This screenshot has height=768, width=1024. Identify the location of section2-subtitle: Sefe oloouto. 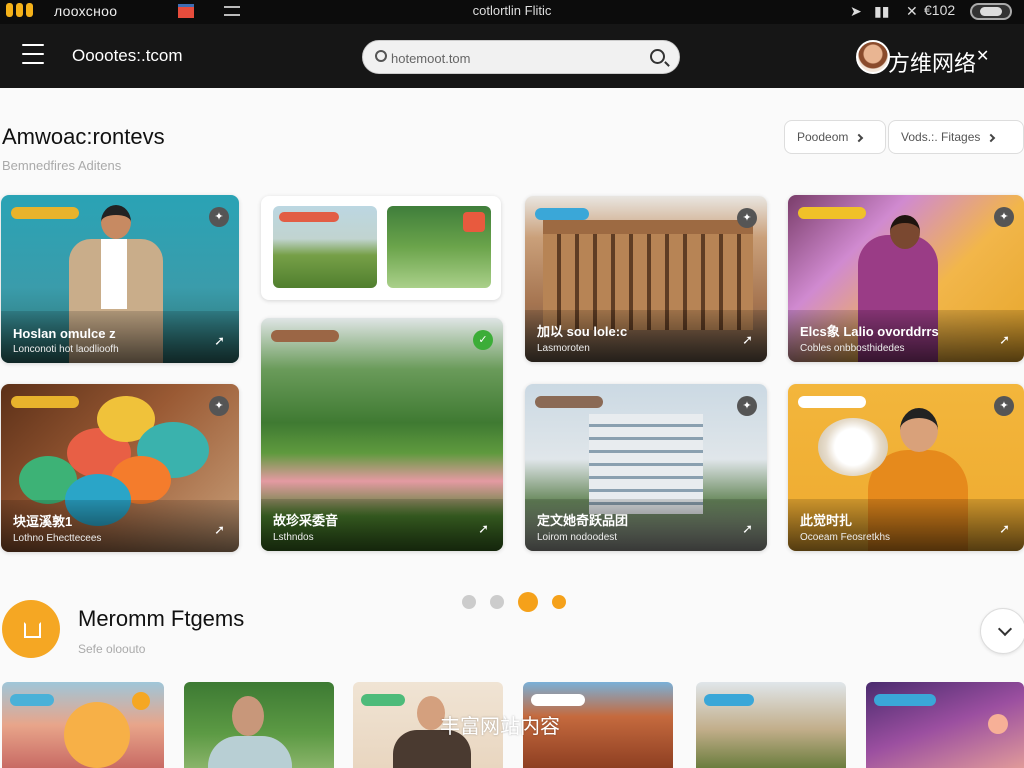
(112, 649).